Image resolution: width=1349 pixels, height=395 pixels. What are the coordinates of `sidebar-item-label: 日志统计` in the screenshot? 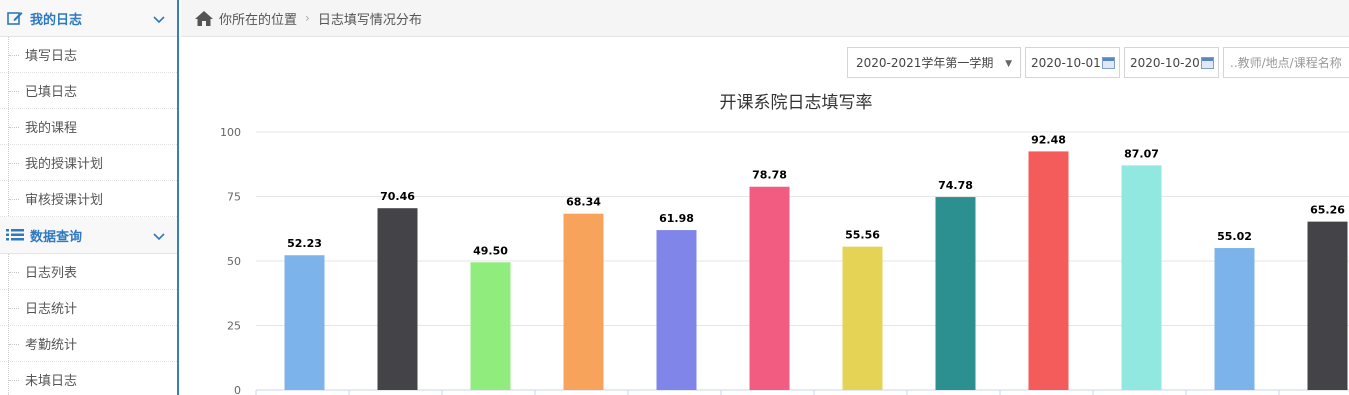 It's located at (51, 309).